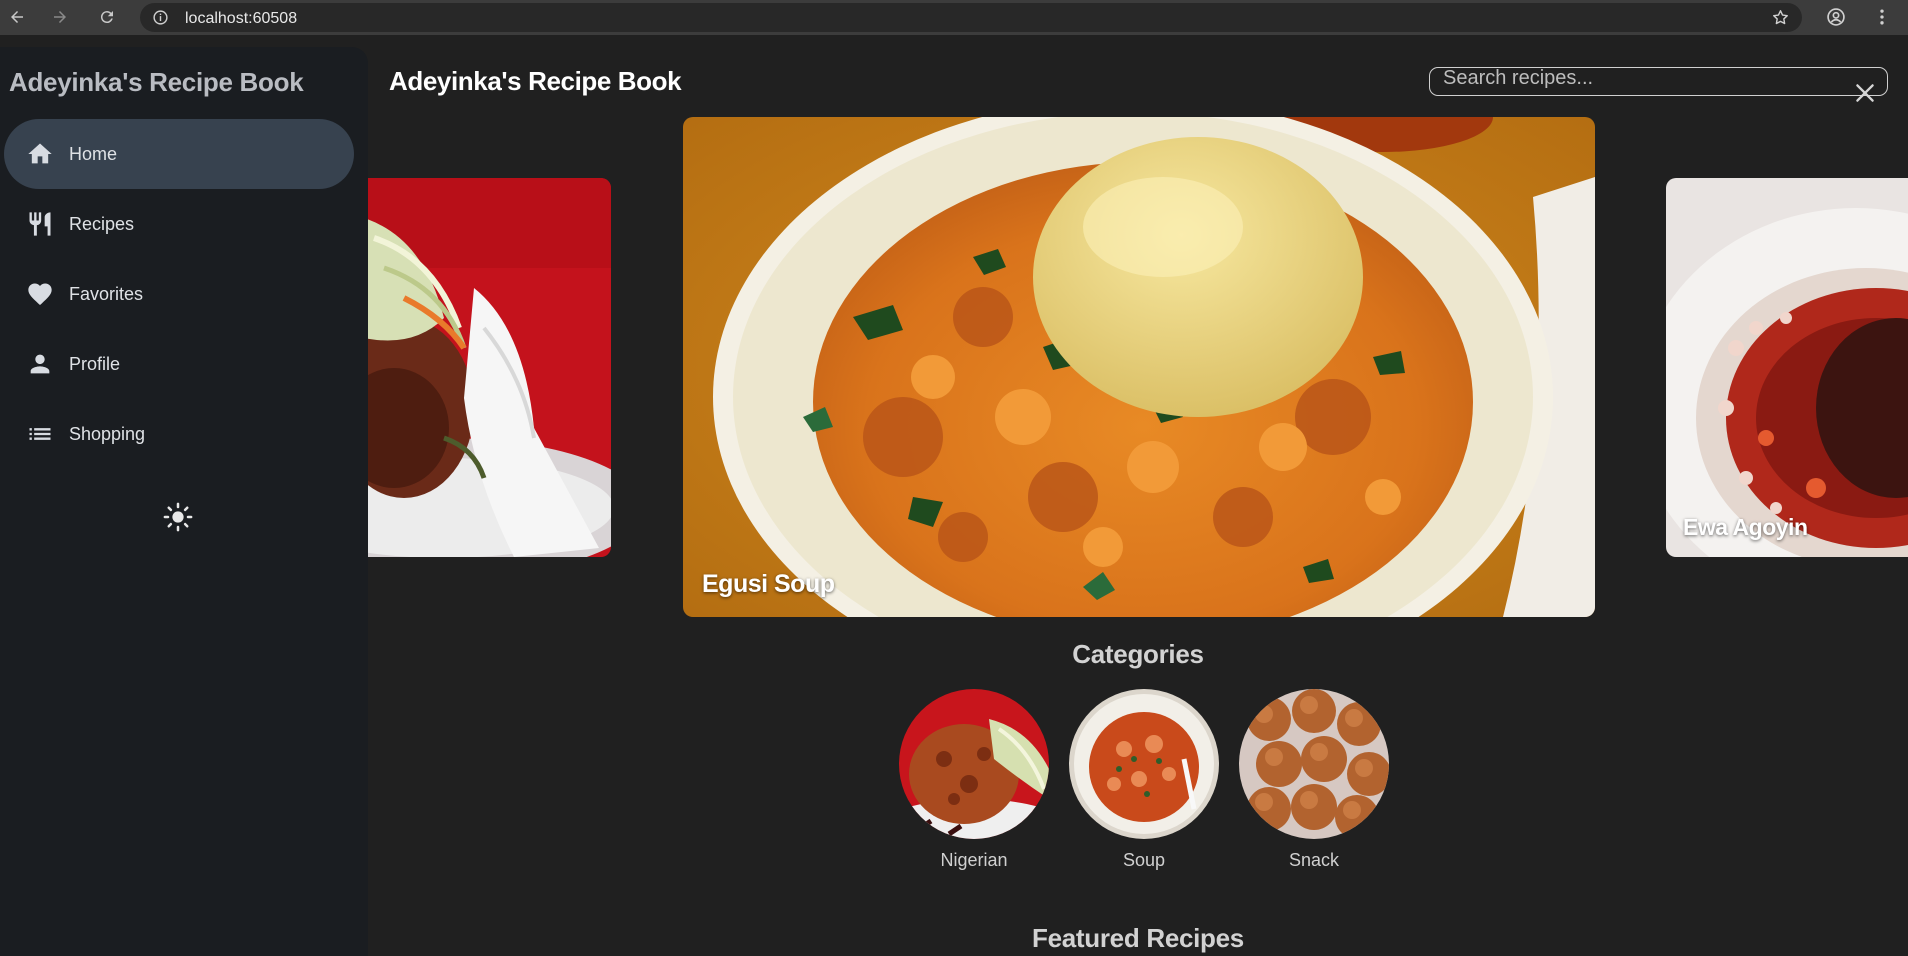 Image resolution: width=1908 pixels, height=956 pixels. Describe the element at coordinates (971, 17) in the screenshot. I see `address-bar: localhost:60508` at that location.